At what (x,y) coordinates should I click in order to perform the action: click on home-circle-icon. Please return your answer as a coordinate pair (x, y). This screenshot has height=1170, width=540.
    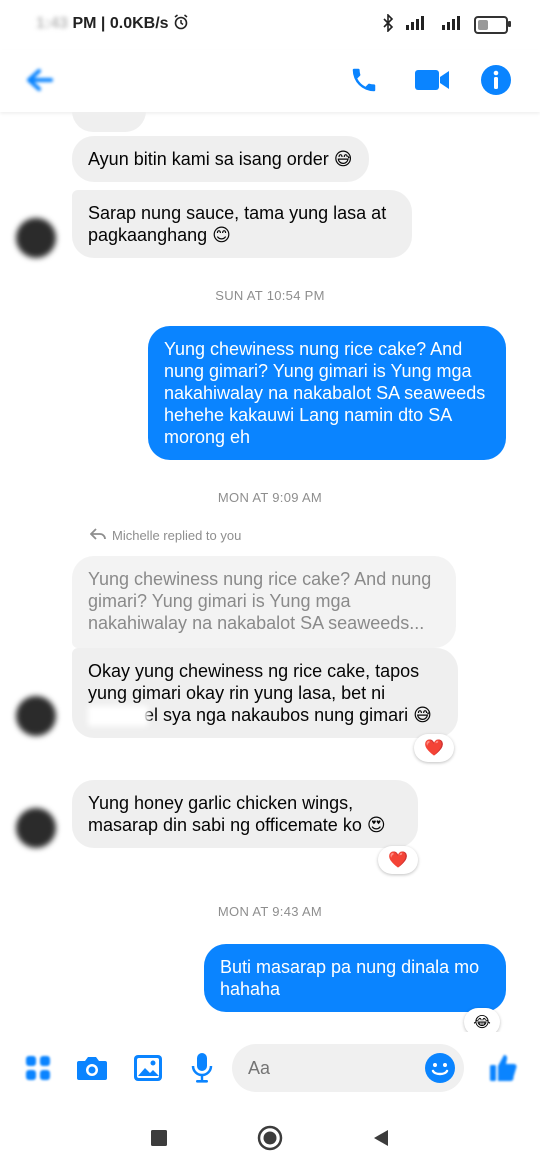
    Looking at the image, I should click on (270, 1138).